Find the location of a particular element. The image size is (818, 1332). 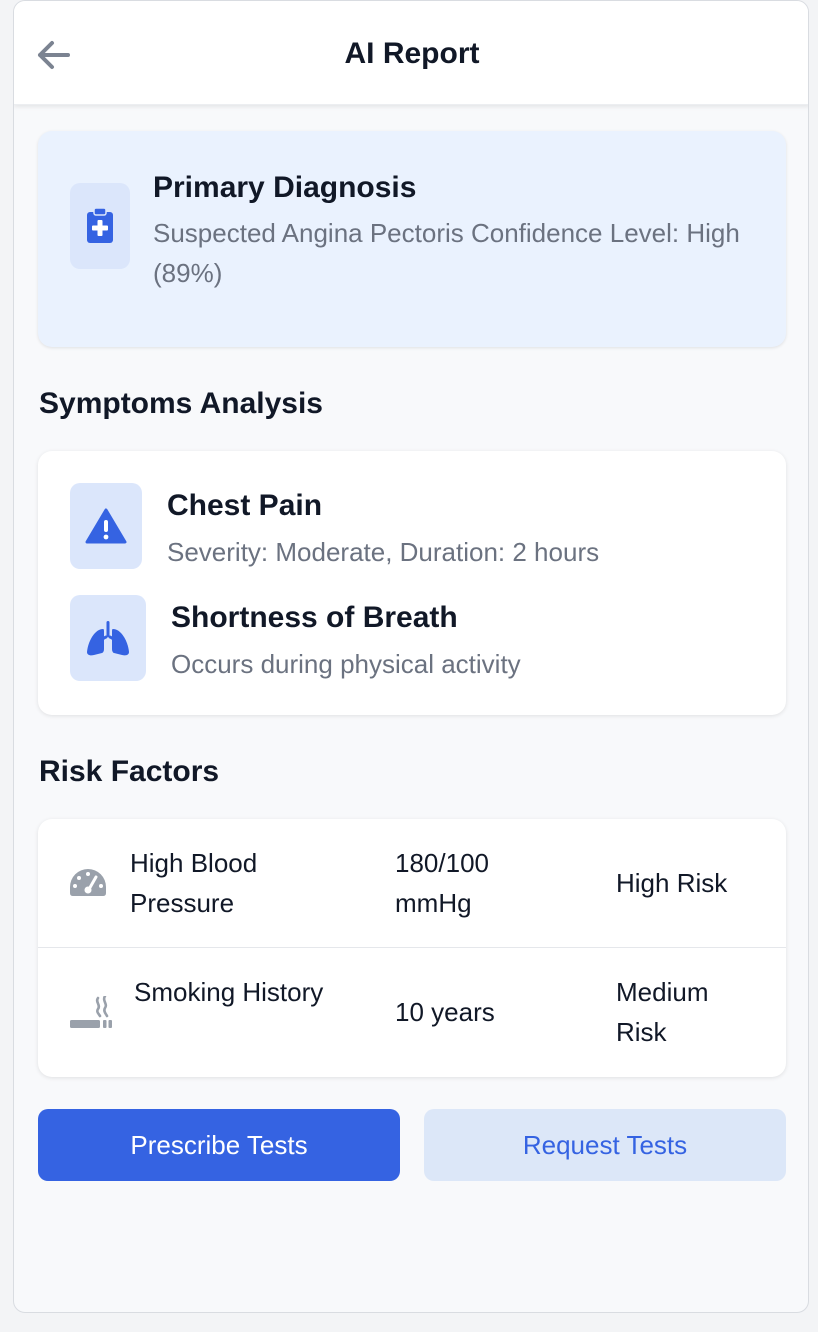

symptom-title: Chest Pain is located at coordinates (245, 505).